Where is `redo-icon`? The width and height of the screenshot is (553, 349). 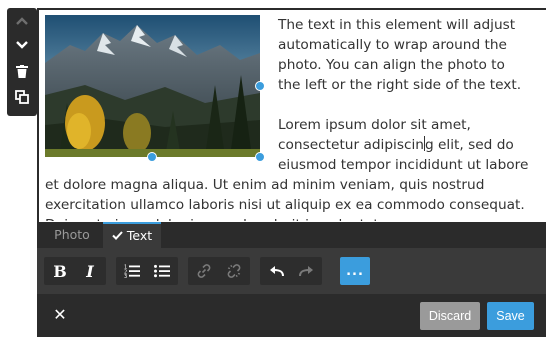
redo-icon is located at coordinates (305, 271).